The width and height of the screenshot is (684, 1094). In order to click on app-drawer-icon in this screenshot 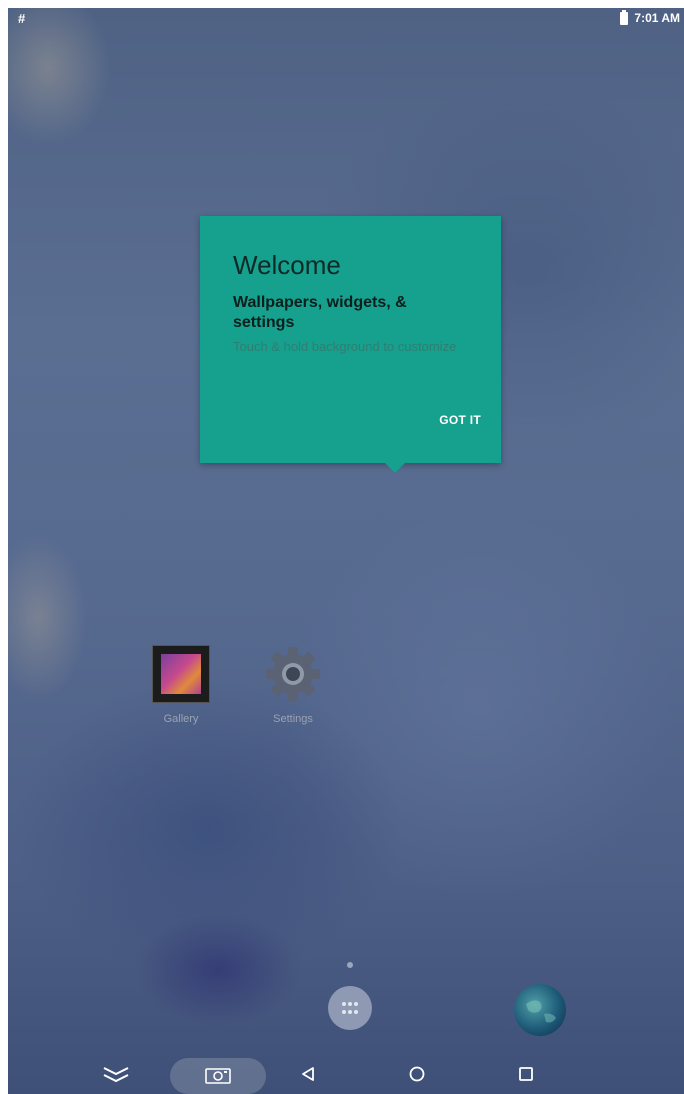, I will do `click(350, 1008)`.